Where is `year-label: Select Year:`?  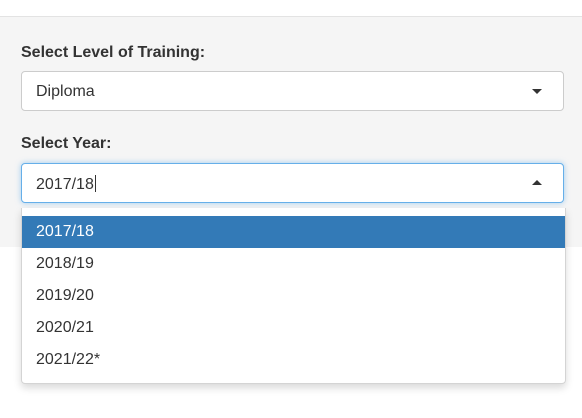 year-label: Select Year: is located at coordinates (66, 143).